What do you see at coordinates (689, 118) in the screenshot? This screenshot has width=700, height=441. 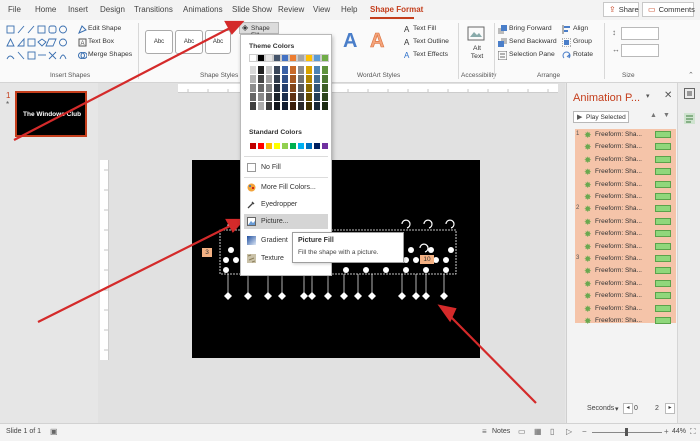 I see `animation-pane-icon` at bounding box center [689, 118].